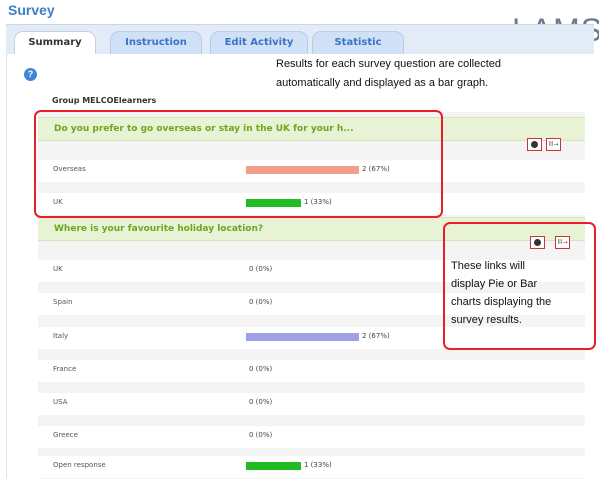 This screenshot has width=599, height=479. Describe the element at coordinates (63, 302) in the screenshot. I see `answer-label: Spain` at that location.